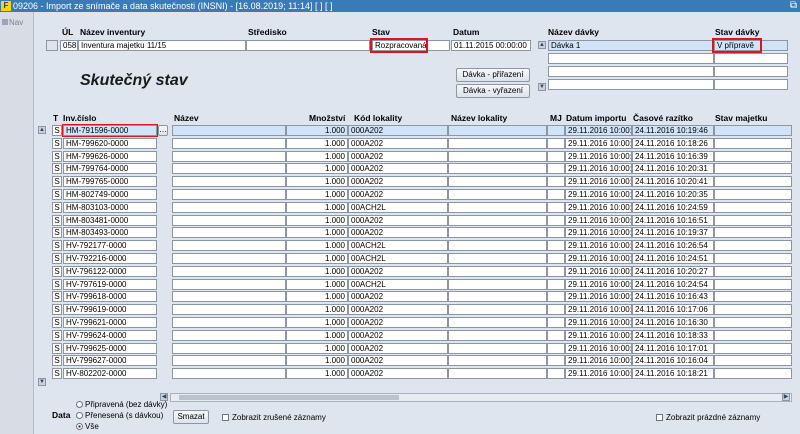 The width and height of the screenshot is (800, 434). I want to click on inventory-ul-field: 058, so click(69, 45).